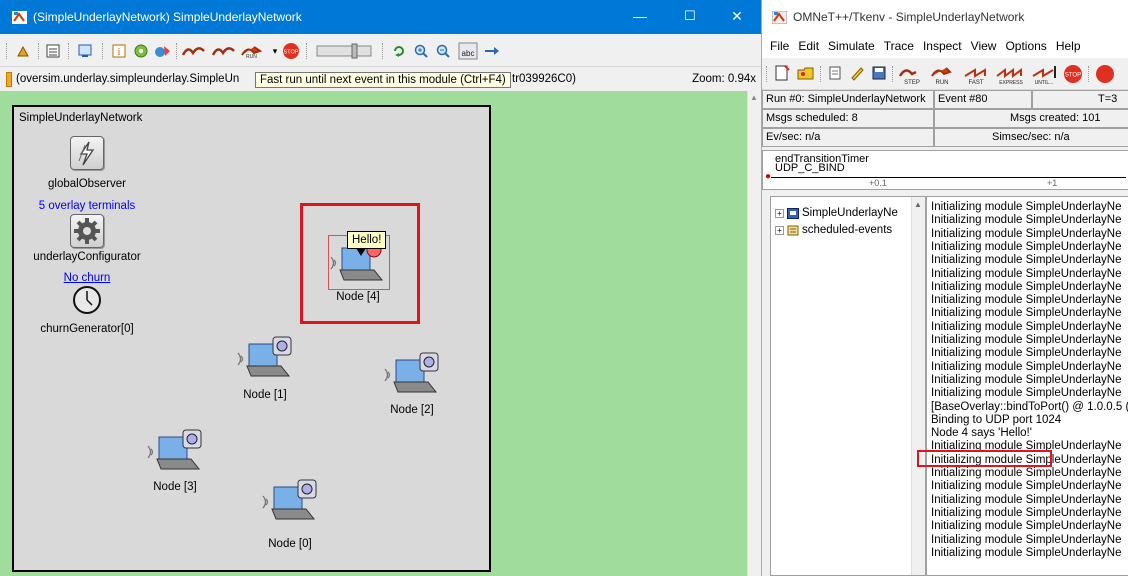 This screenshot has height=576, width=1128. What do you see at coordinates (780, 46) in the screenshot?
I see `menu-file: File` at bounding box center [780, 46].